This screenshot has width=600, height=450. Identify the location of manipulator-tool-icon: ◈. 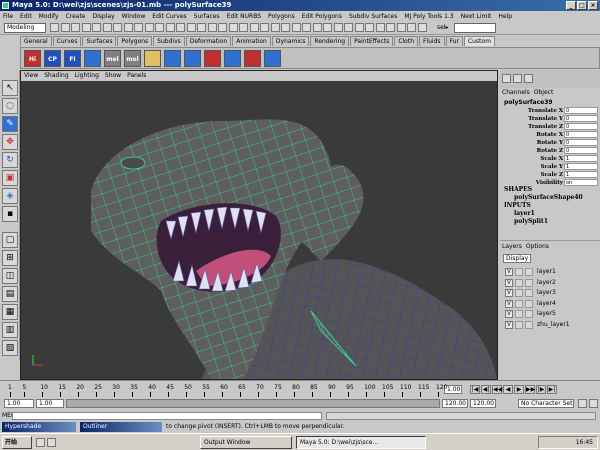
(10, 196).